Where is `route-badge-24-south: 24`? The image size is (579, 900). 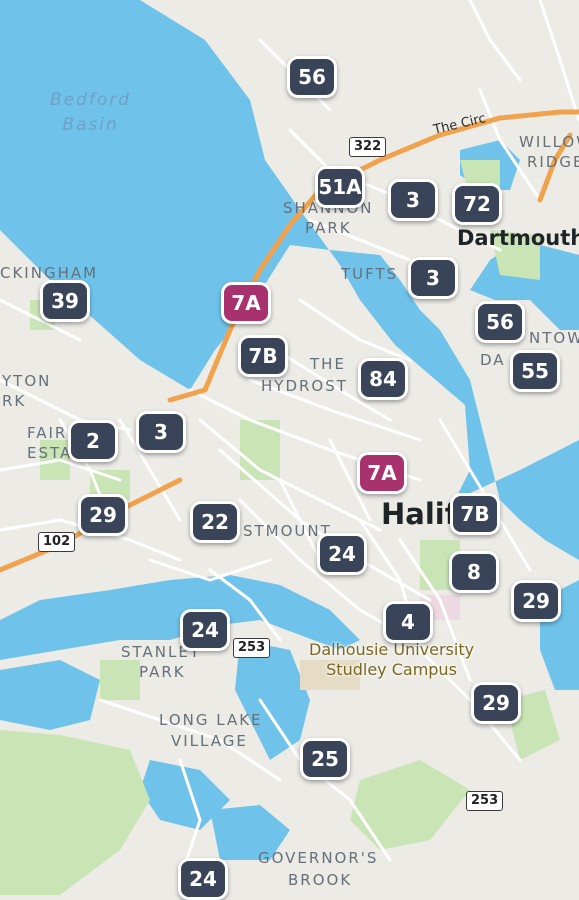
route-badge-24-south: 24 is located at coordinates (203, 879).